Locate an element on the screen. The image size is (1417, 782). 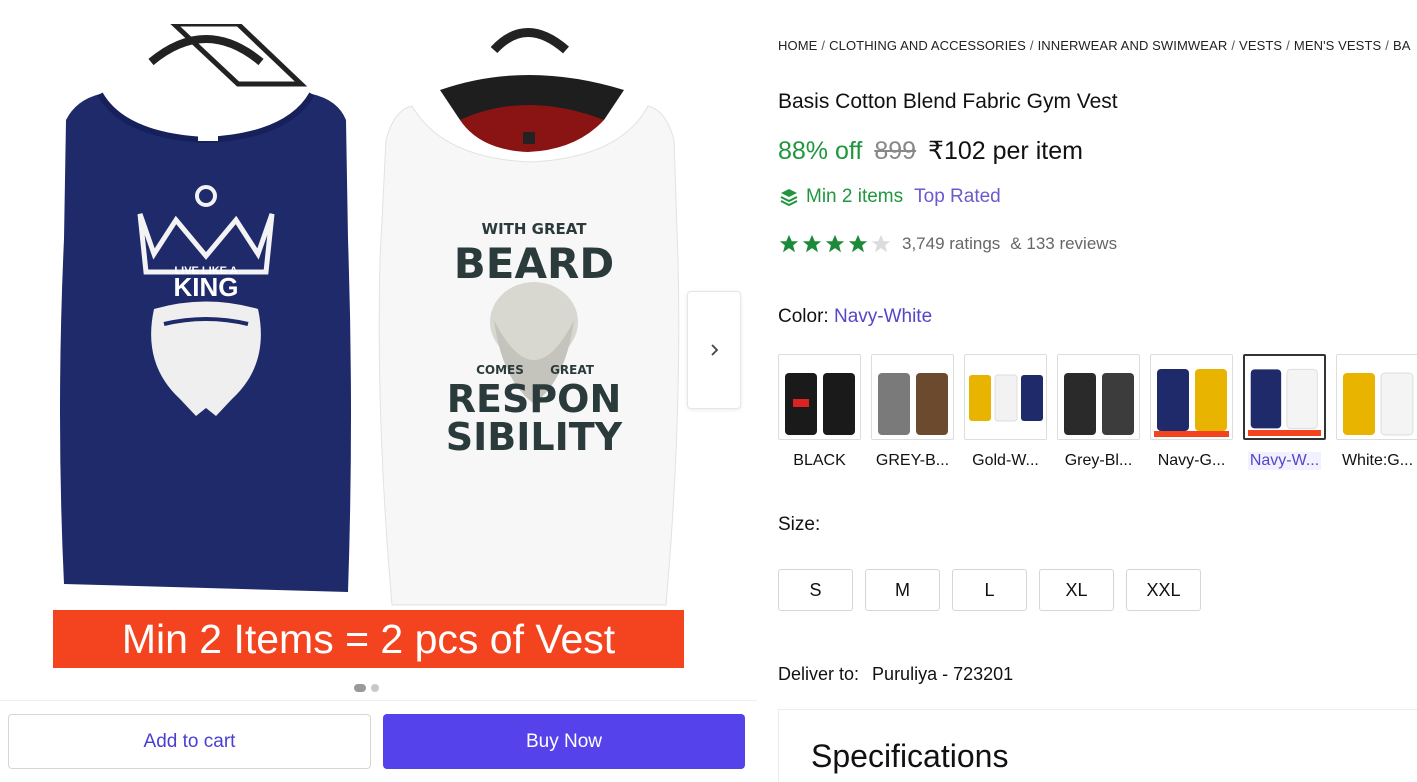
min-items-tag: Min 2 items is located at coordinates (840, 197).